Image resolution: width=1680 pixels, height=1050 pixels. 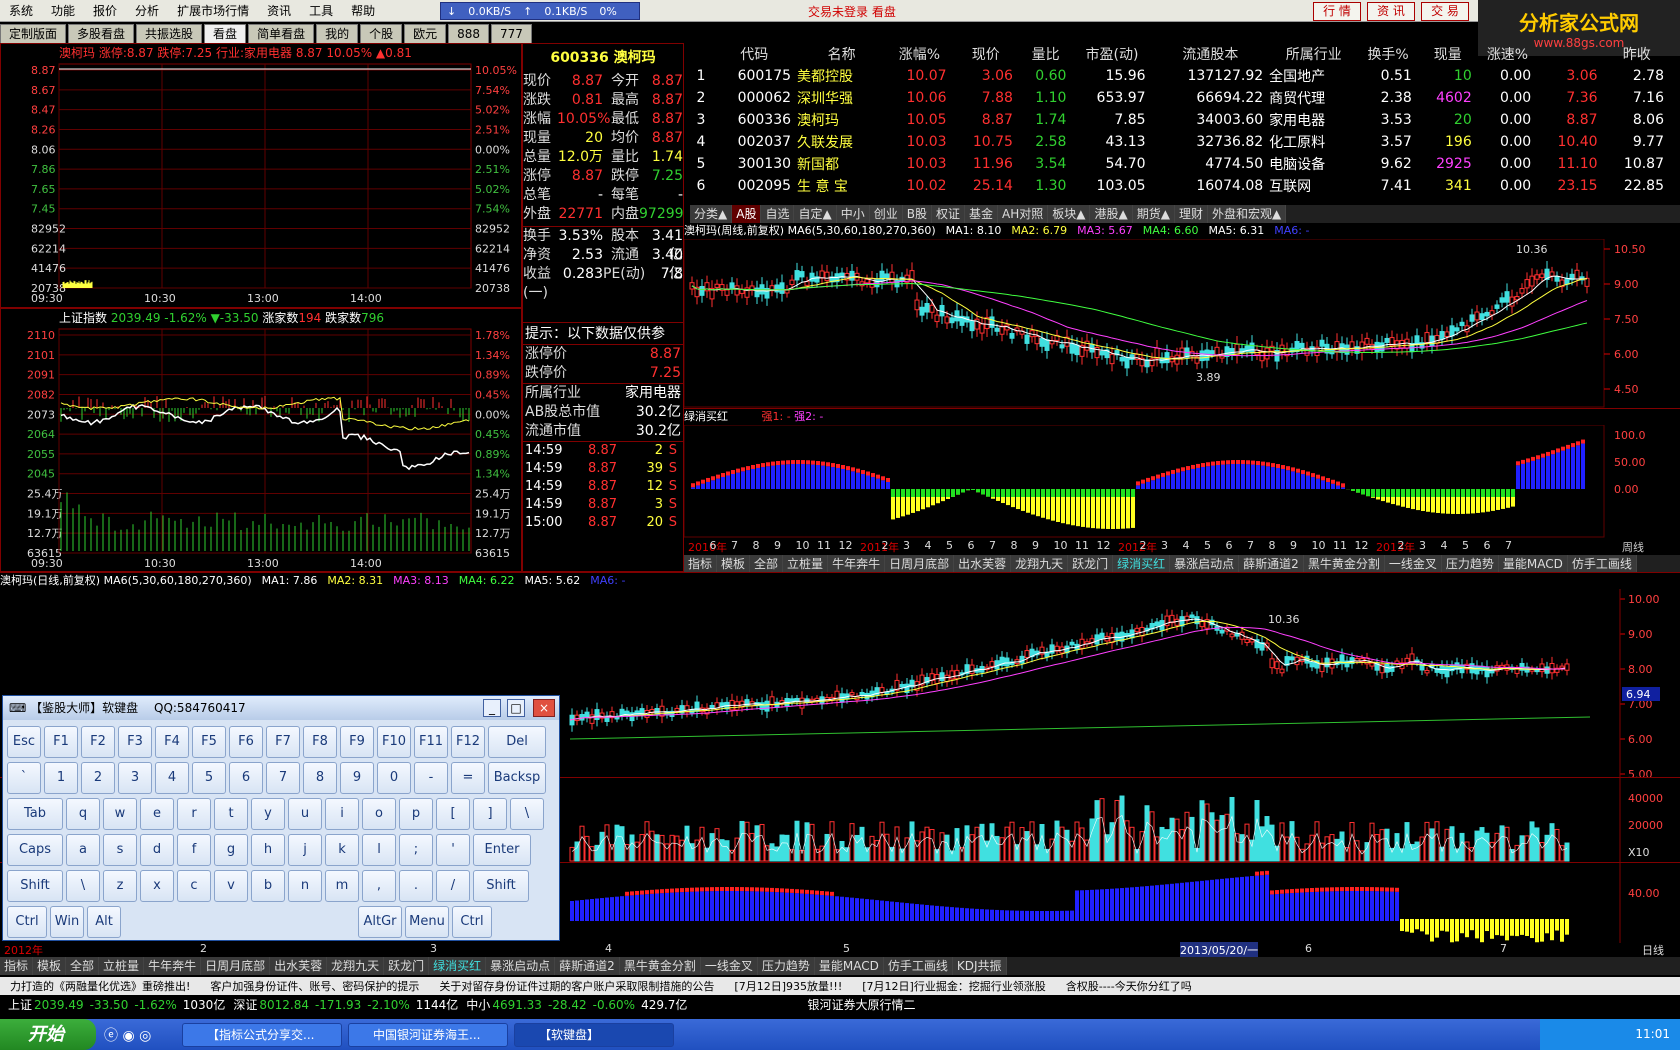 What do you see at coordinates (1182, 324) in the screenshot?
I see `weekly-candle-chart: 10.50 9.00 7.50 6.00 4.50 10.36 3.89` at bounding box center [1182, 324].